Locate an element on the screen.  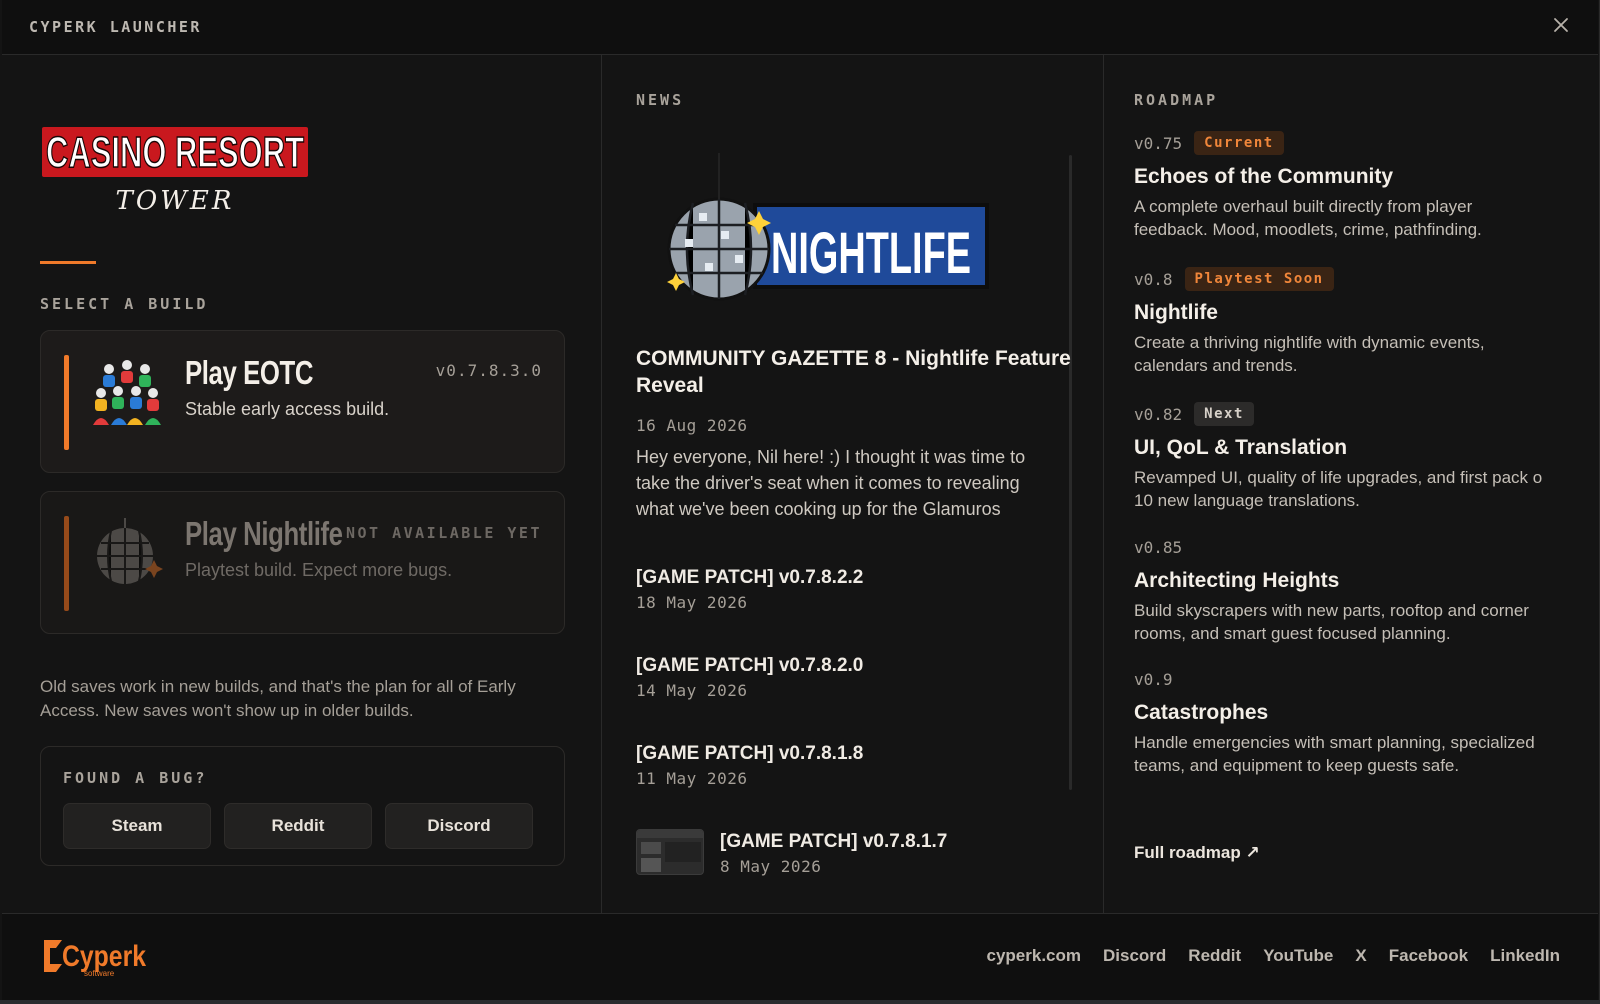
svg-text: TOWER is located at coordinates (175, 201).